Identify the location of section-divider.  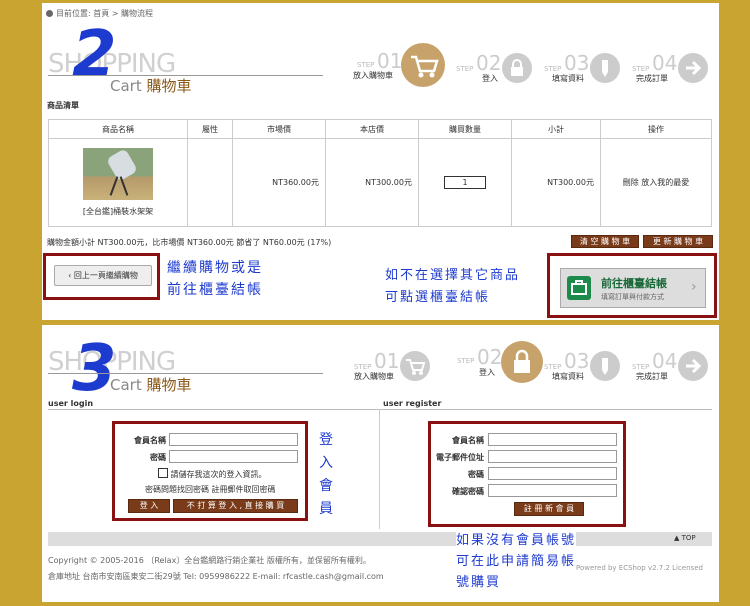
(380, 409).